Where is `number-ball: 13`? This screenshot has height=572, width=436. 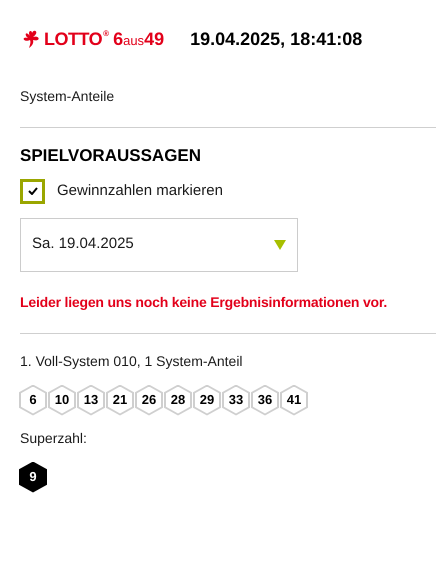 number-ball: 13 is located at coordinates (91, 400).